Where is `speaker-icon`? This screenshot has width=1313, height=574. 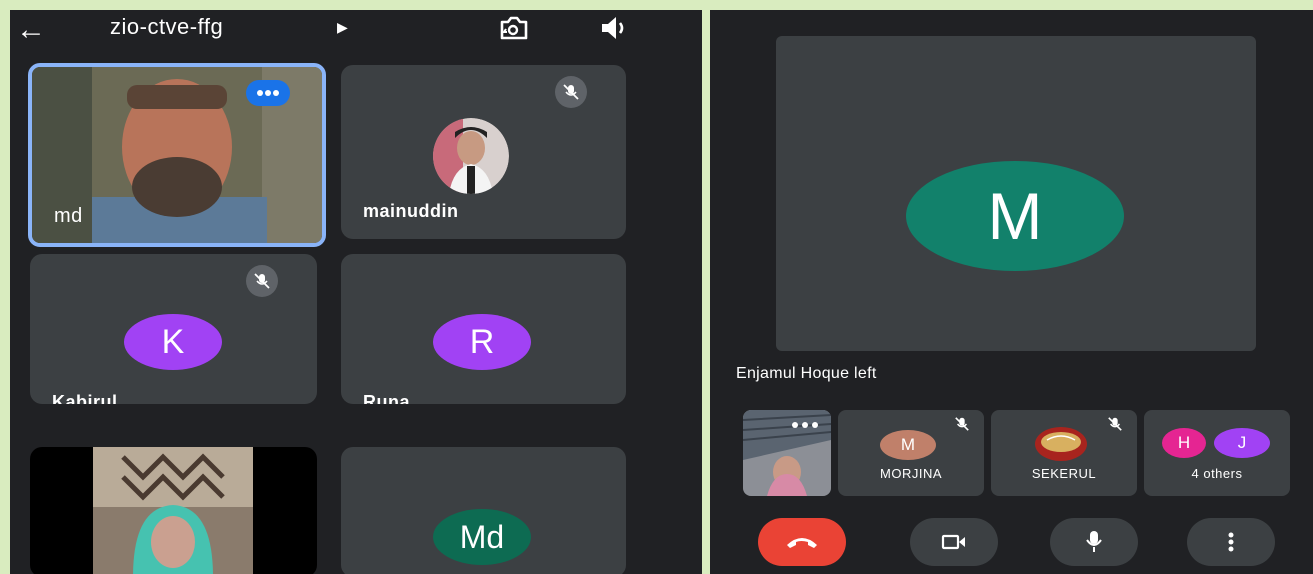
speaker-icon is located at coordinates (614, 28).